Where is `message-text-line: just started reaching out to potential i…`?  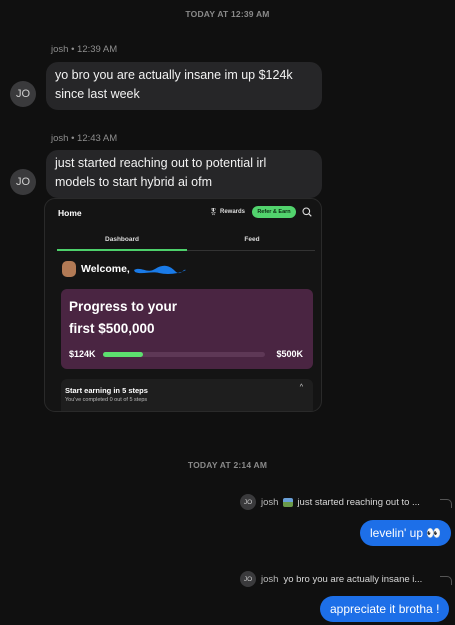 message-text-line: just started reaching out to potential i… is located at coordinates (161, 163).